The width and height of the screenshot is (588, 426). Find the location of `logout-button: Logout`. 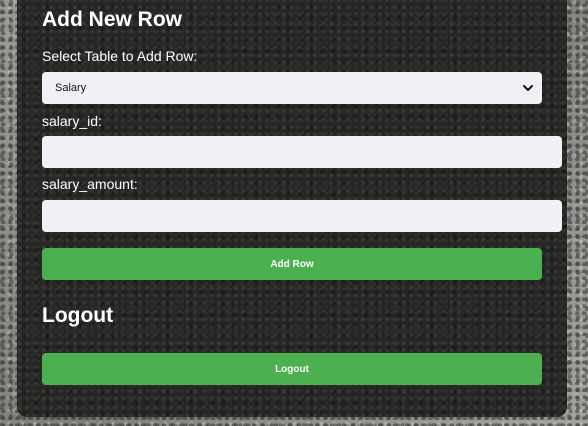

logout-button: Logout is located at coordinates (292, 369).